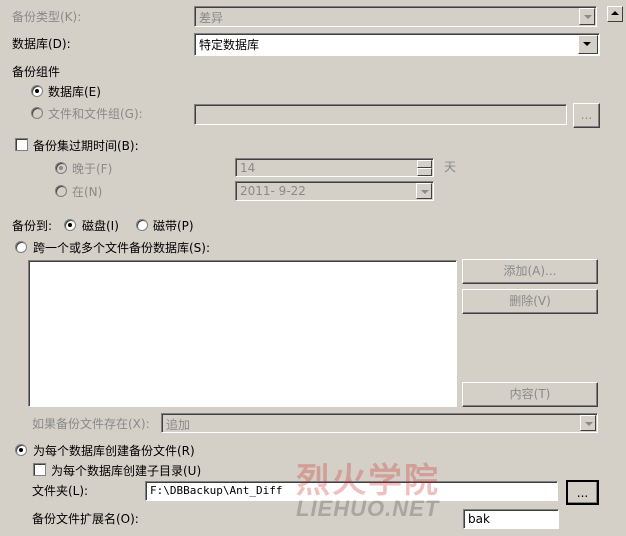 The height and width of the screenshot is (536, 626). I want to click on date-picker: 2011- 9-22, so click(334, 191).